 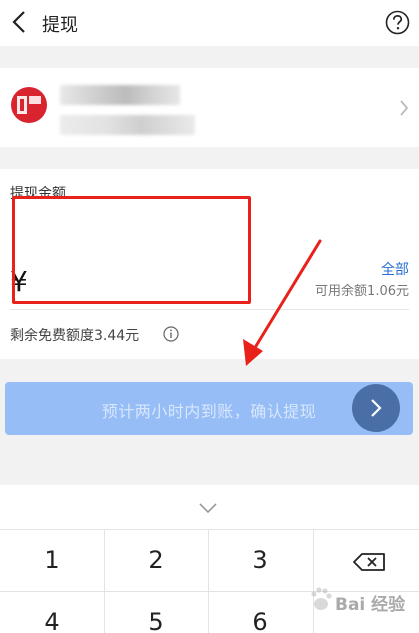 I want to click on bank-card-row, so click(x=209, y=107).